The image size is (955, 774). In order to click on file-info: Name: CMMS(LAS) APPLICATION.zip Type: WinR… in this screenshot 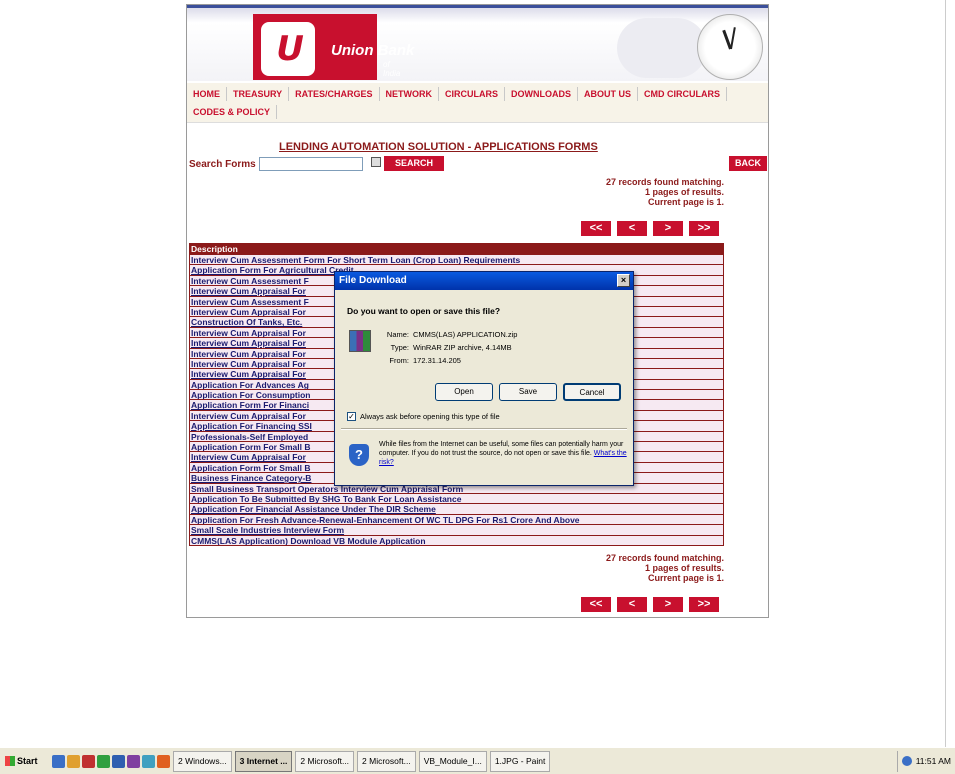, I will do `click(452, 347)`.